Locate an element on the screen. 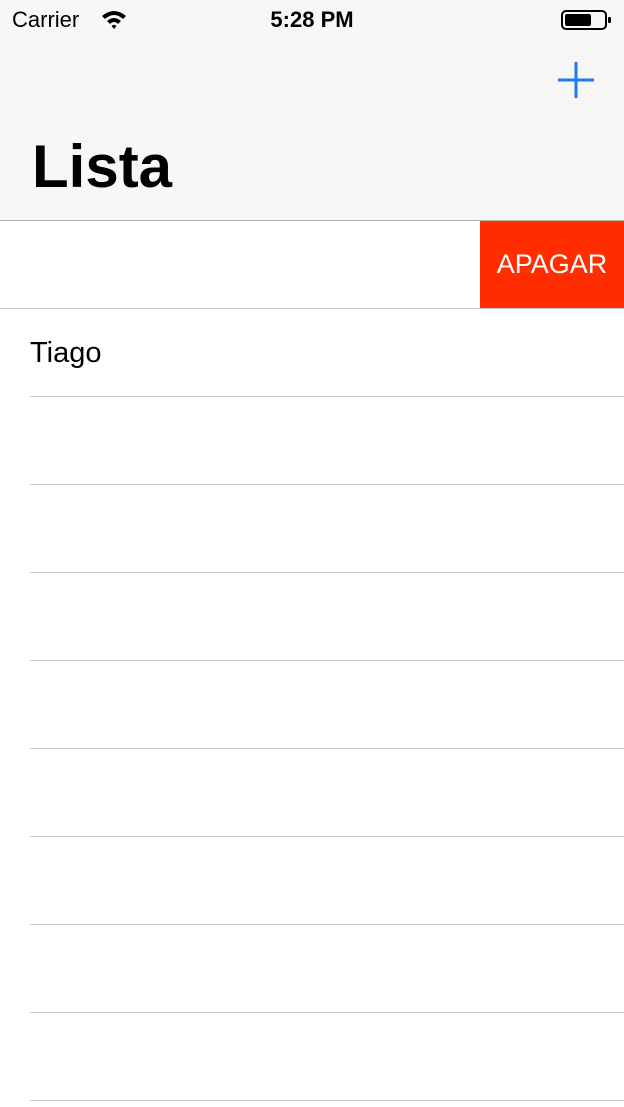 The height and width of the screenshot is (1107, 624). plus-icon is located at coordinates (576, 80).